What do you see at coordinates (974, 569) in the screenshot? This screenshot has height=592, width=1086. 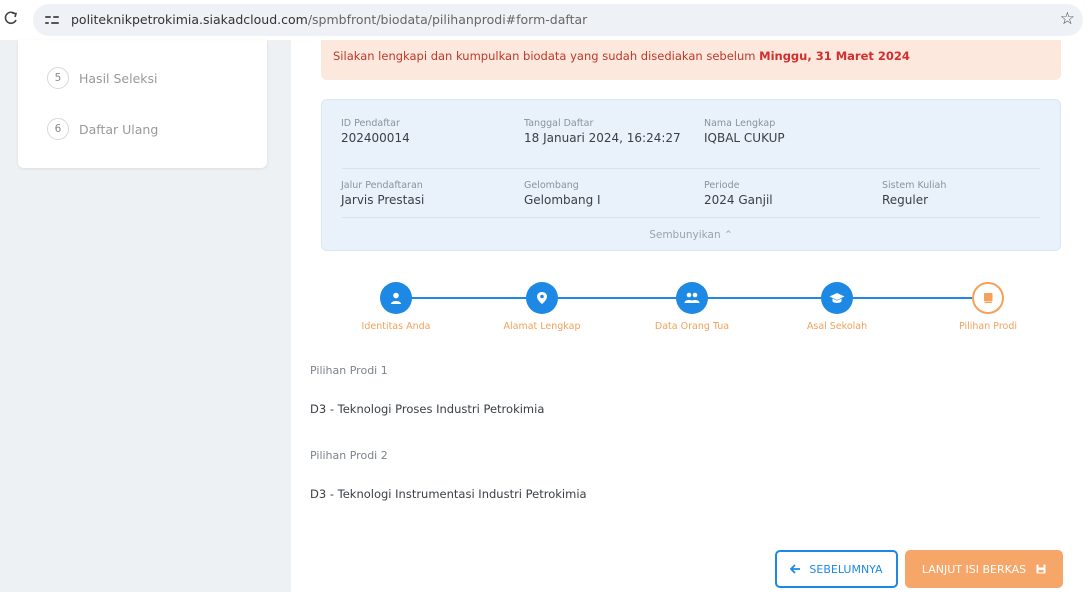 I see `continue-button-label: LANJUT ISI BERKAS` at bounding box center [974, 569].